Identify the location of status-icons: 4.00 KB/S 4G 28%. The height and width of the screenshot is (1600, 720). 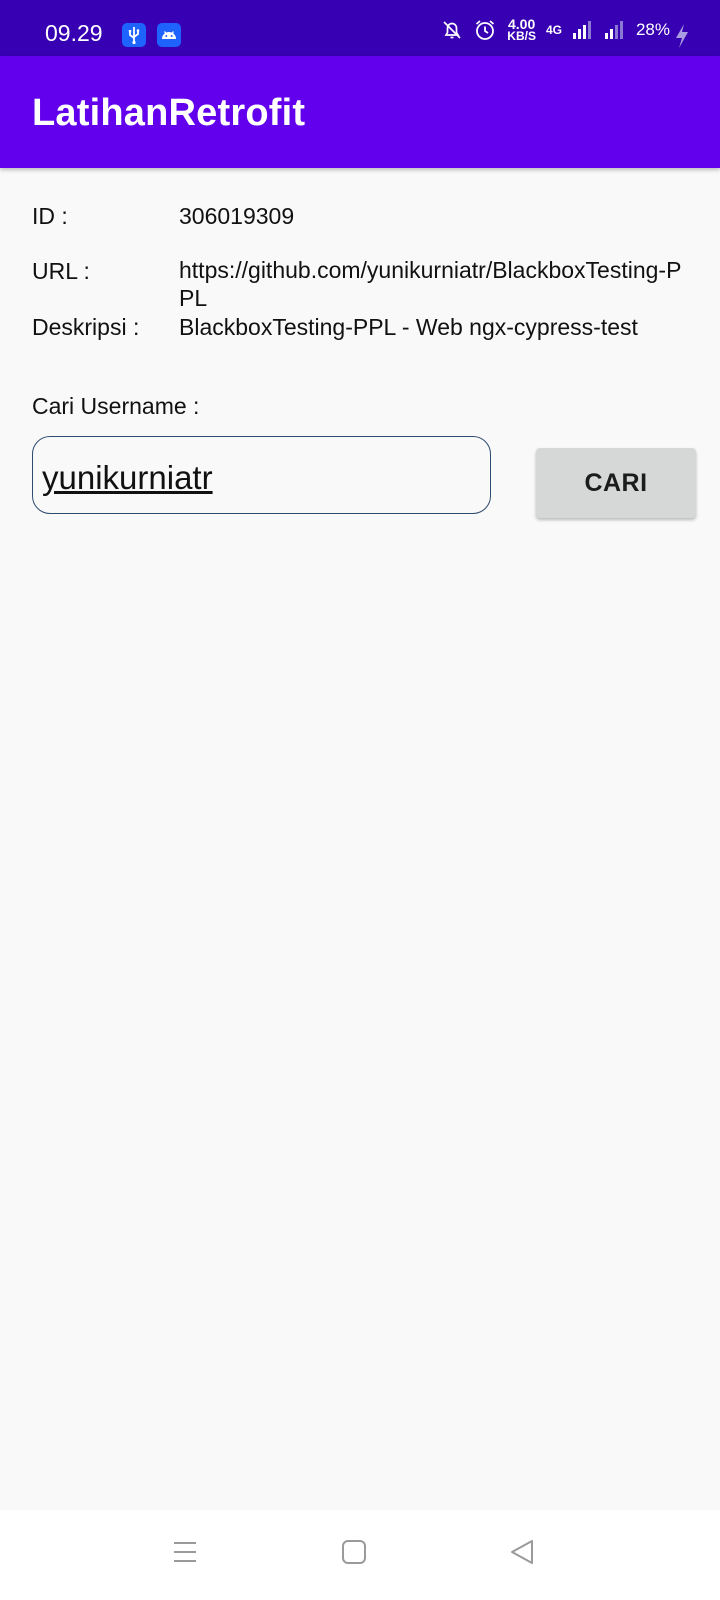
(555, 30).